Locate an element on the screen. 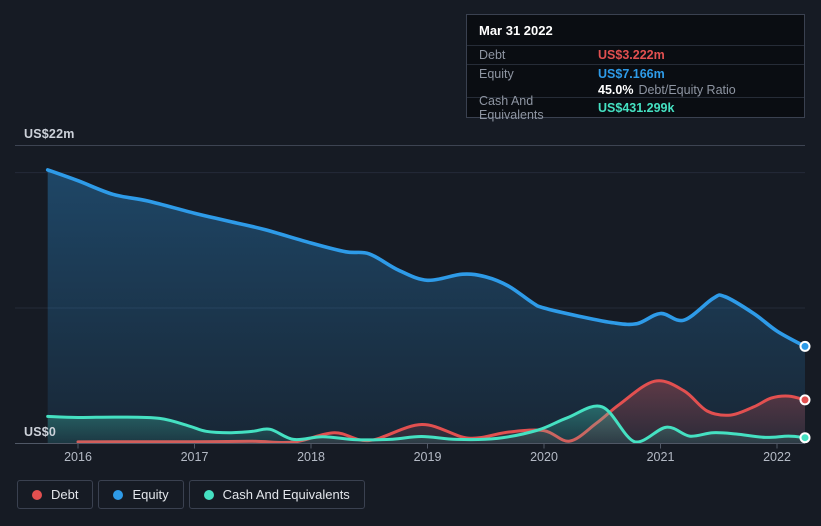 This screenshot has width=821, height=526. x-tick-label-2017: 2017 is located at coordinates (194, 457).